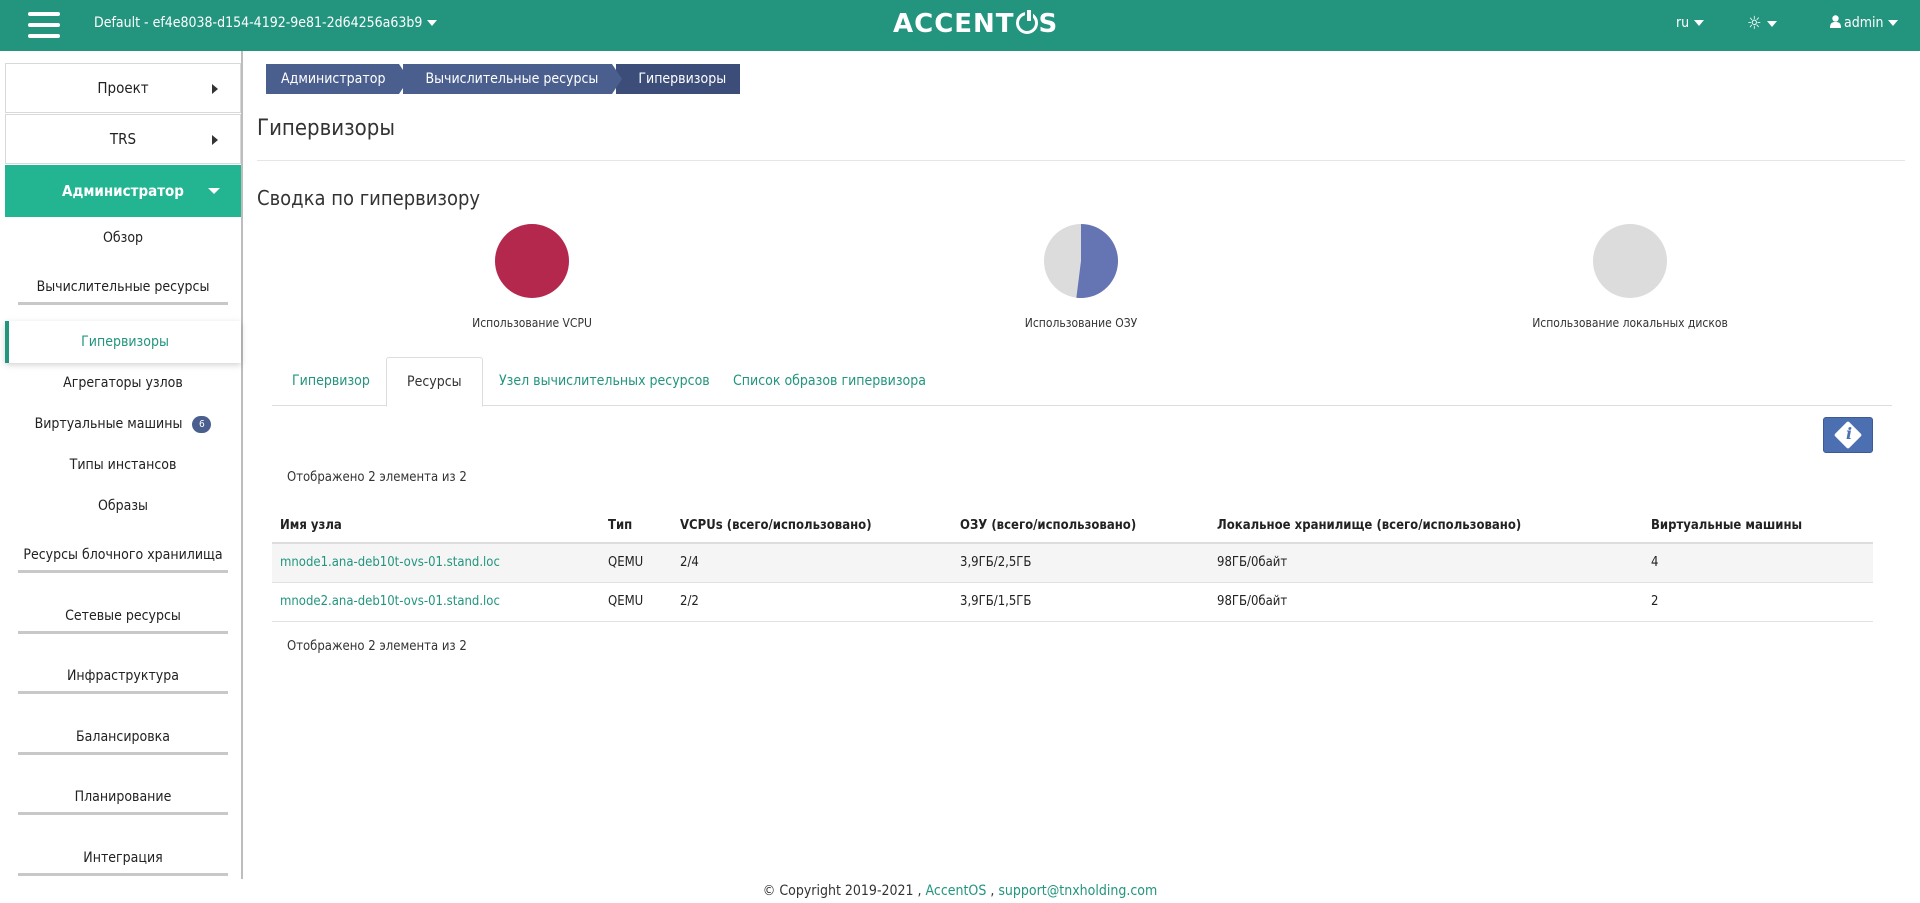 The height and width of the screenshot is (903, 1920). What do you see at coordinates (1077, 891) in the screenshot?
I see `support-email-link: support@tnxholding.com` at bounding box center [1077, 891].